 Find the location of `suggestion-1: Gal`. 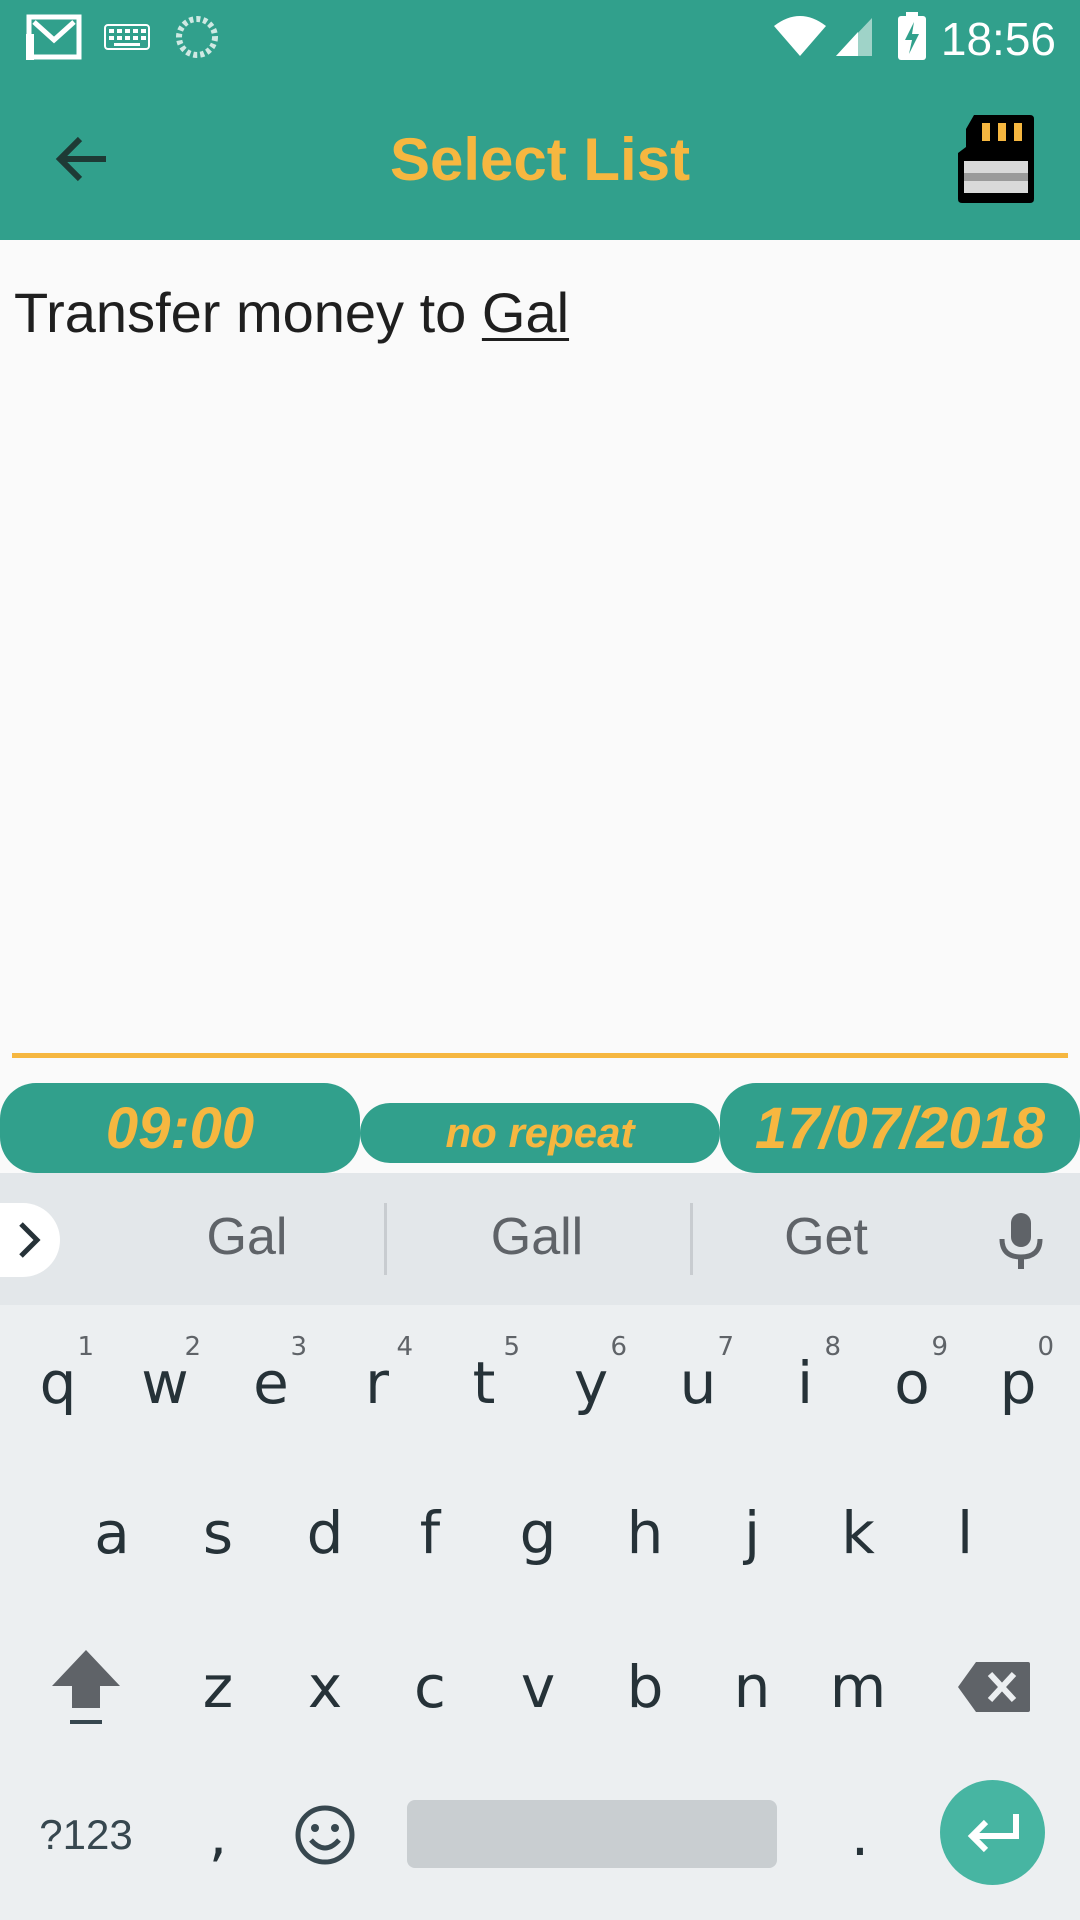

suggestion-1: Gal is located at coordinates (247, 1237).